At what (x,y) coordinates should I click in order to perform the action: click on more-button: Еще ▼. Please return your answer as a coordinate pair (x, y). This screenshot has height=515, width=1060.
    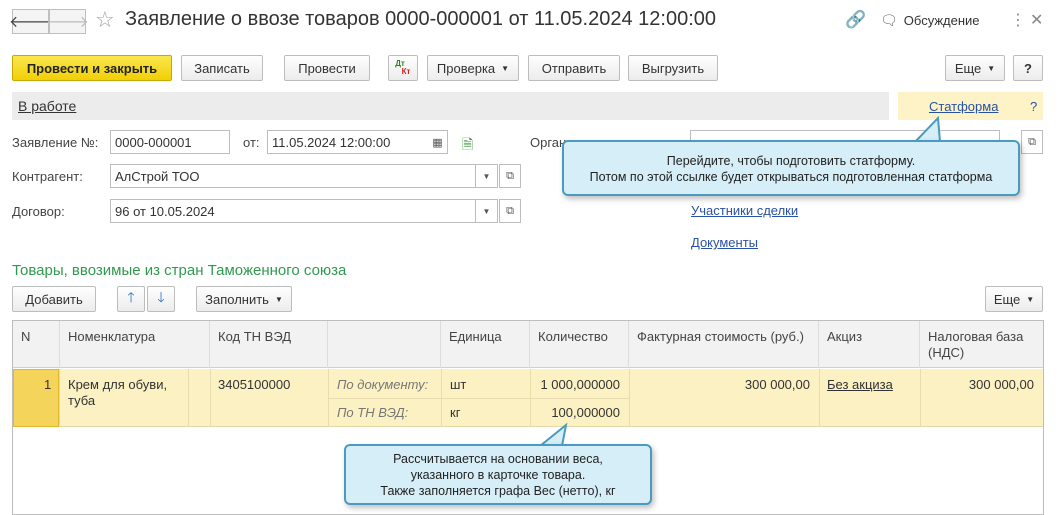
    Looking at the image, I should click on (975, 68).